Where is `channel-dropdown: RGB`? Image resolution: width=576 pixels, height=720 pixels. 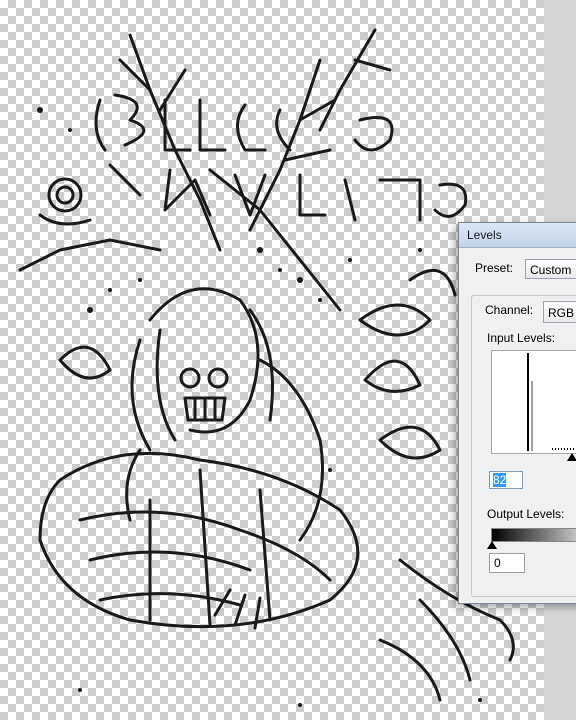 channel-dropdown: RGB is located at coordinates (559, 312).